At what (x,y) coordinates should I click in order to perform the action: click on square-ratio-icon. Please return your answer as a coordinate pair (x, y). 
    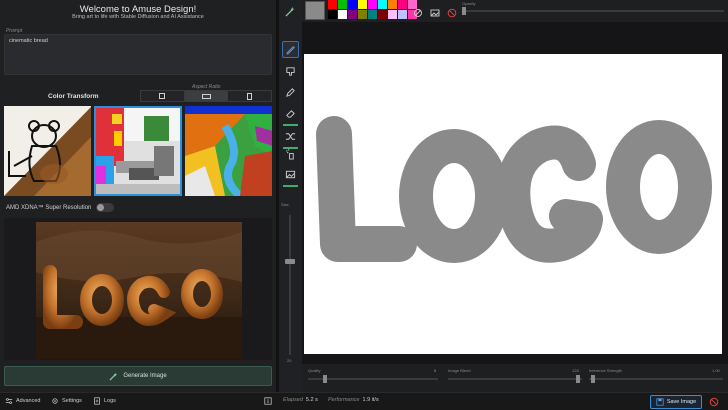
    Looking at the image, I should click on (162, 96).